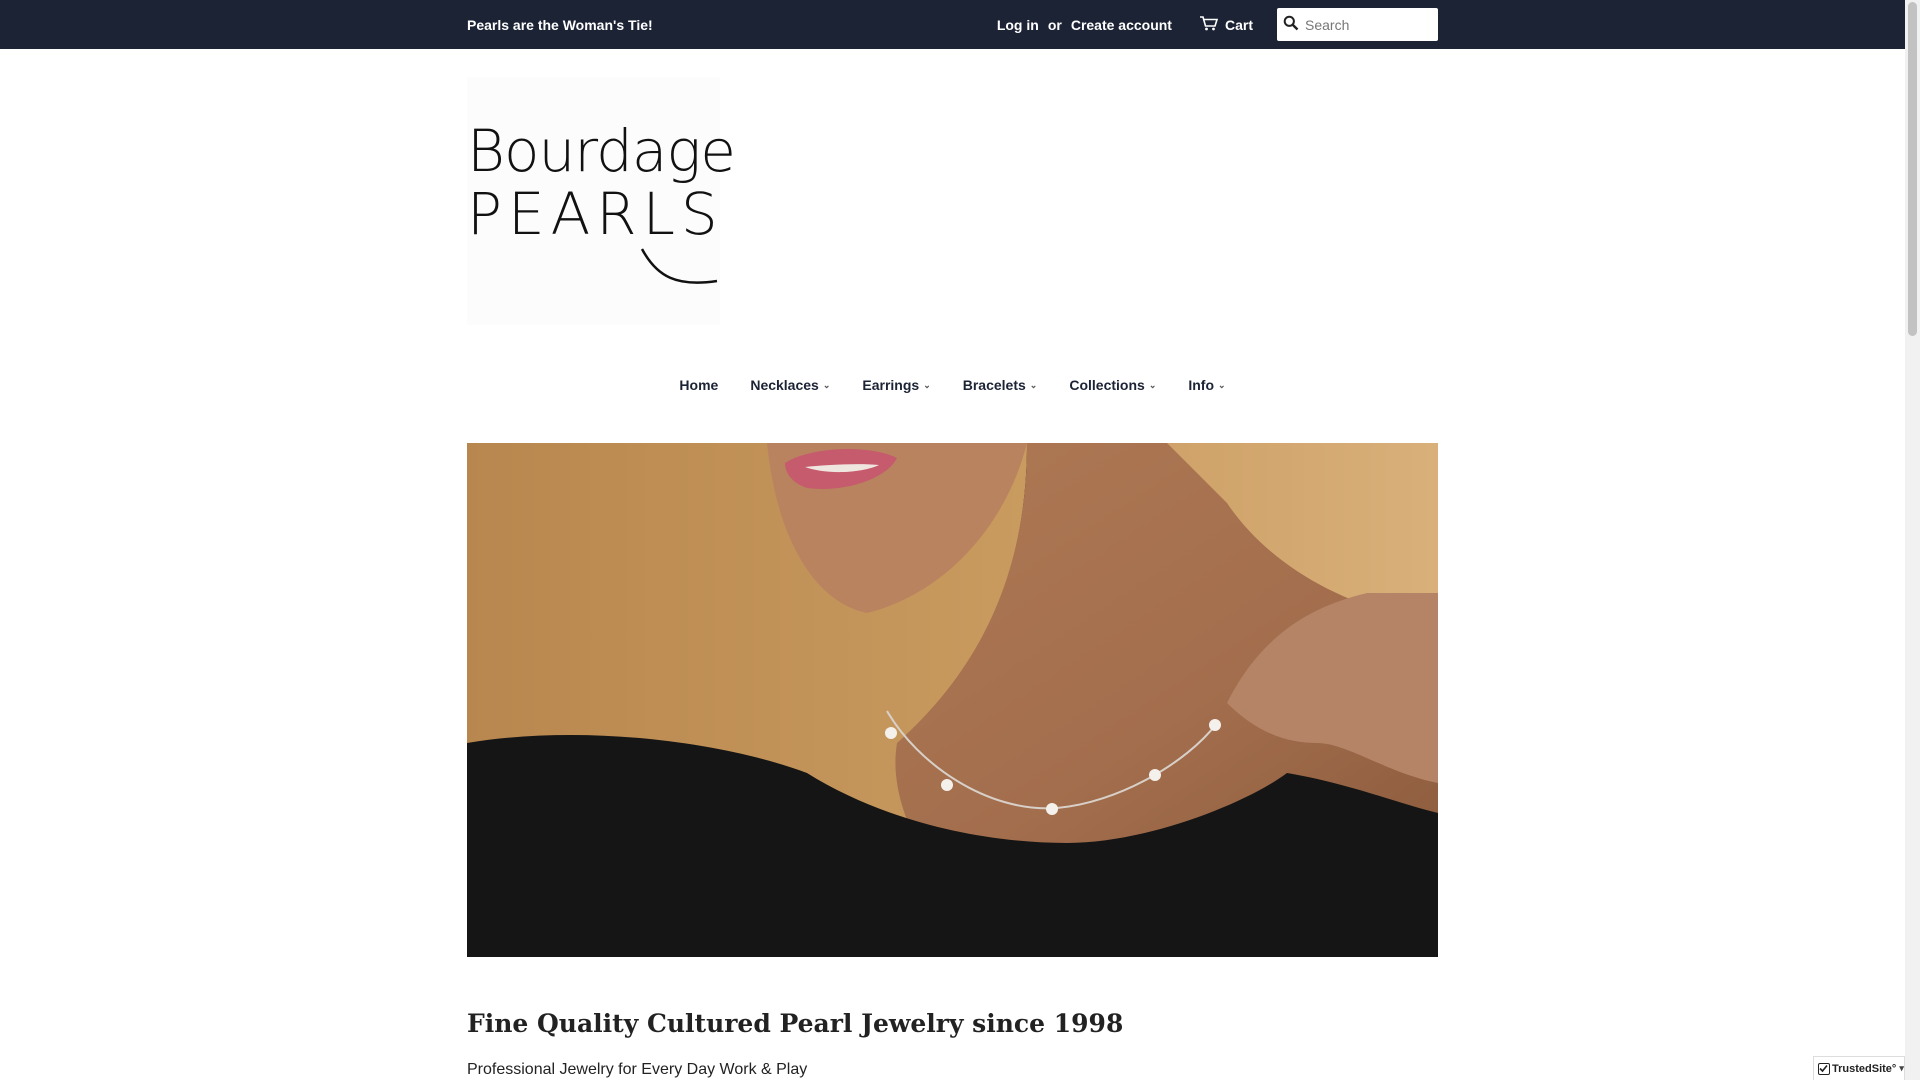 The image size is (1920, 1080). Describe the element at coordinates (994, 385) in the screenshot. I see `nav-item-label: Bracelets` at that location.